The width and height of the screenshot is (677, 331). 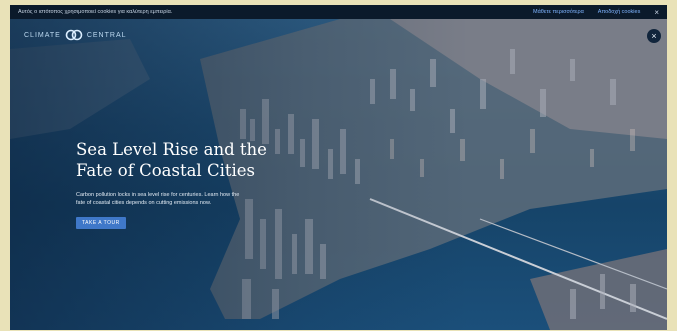 I want to click on take-a-tour-button: TAKE A TOUR, so click(x=101, y=223).